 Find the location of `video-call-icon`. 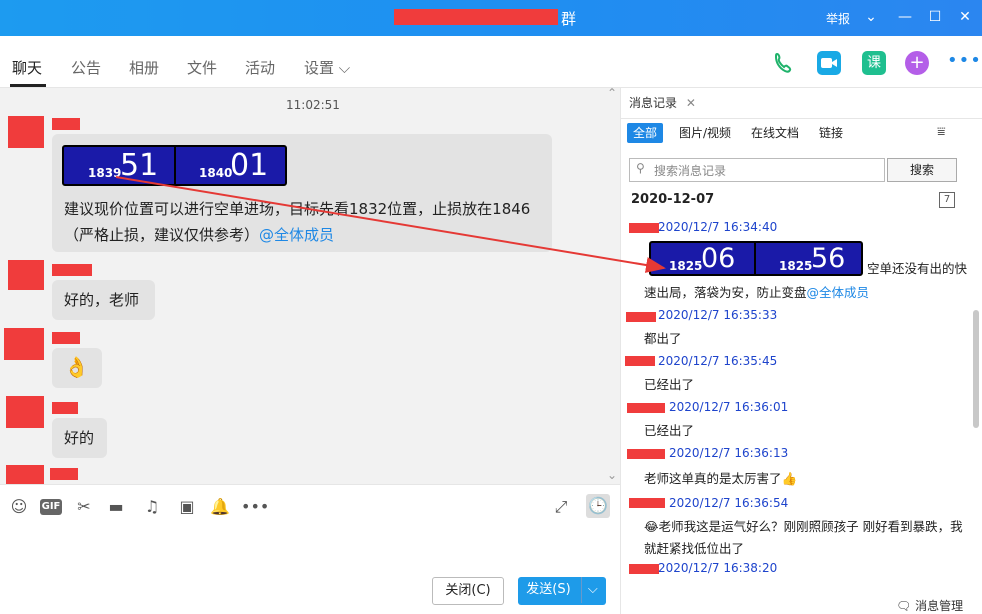

video-call-icon is located at coordinates (829, 63).